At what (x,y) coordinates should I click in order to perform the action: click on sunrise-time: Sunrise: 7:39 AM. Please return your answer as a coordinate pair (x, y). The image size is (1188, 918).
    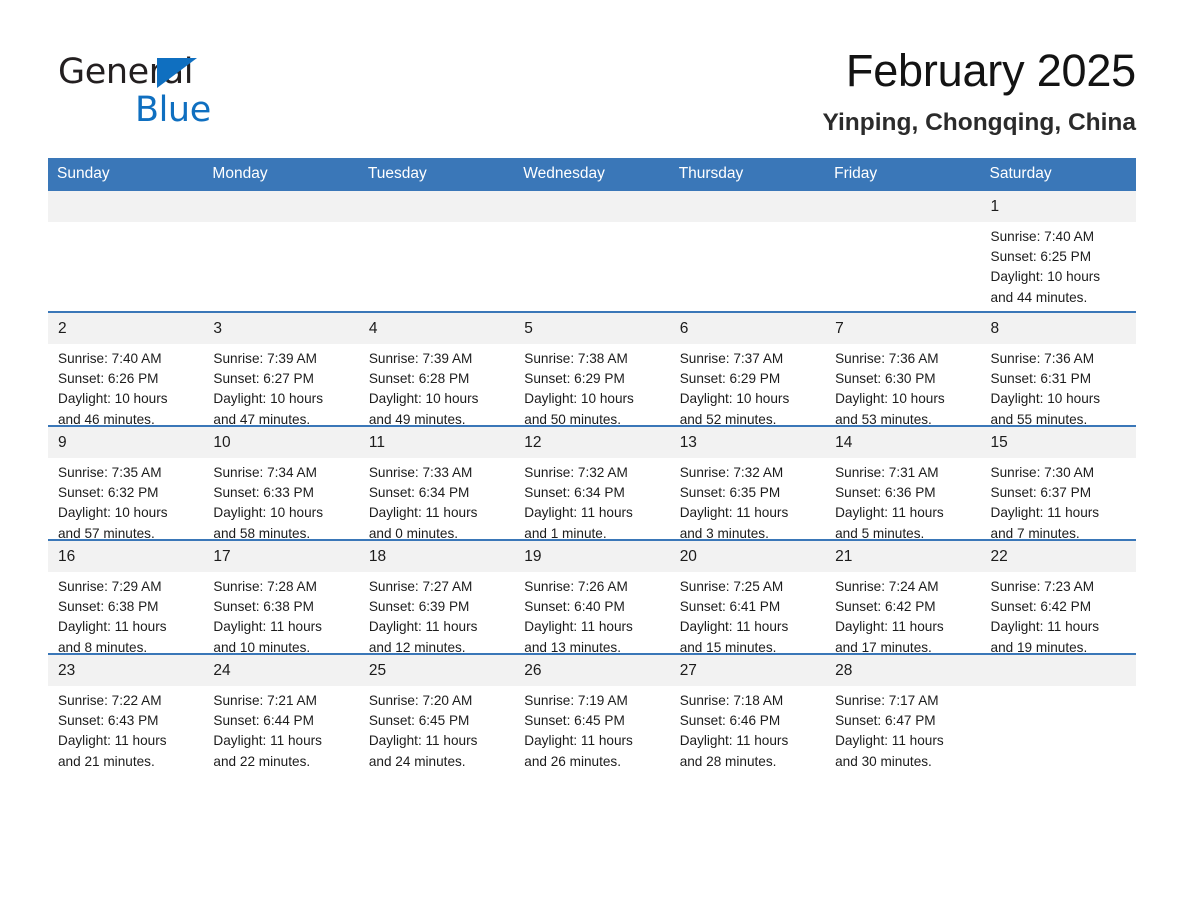
    Looking at the image, I should click on (265, 358).